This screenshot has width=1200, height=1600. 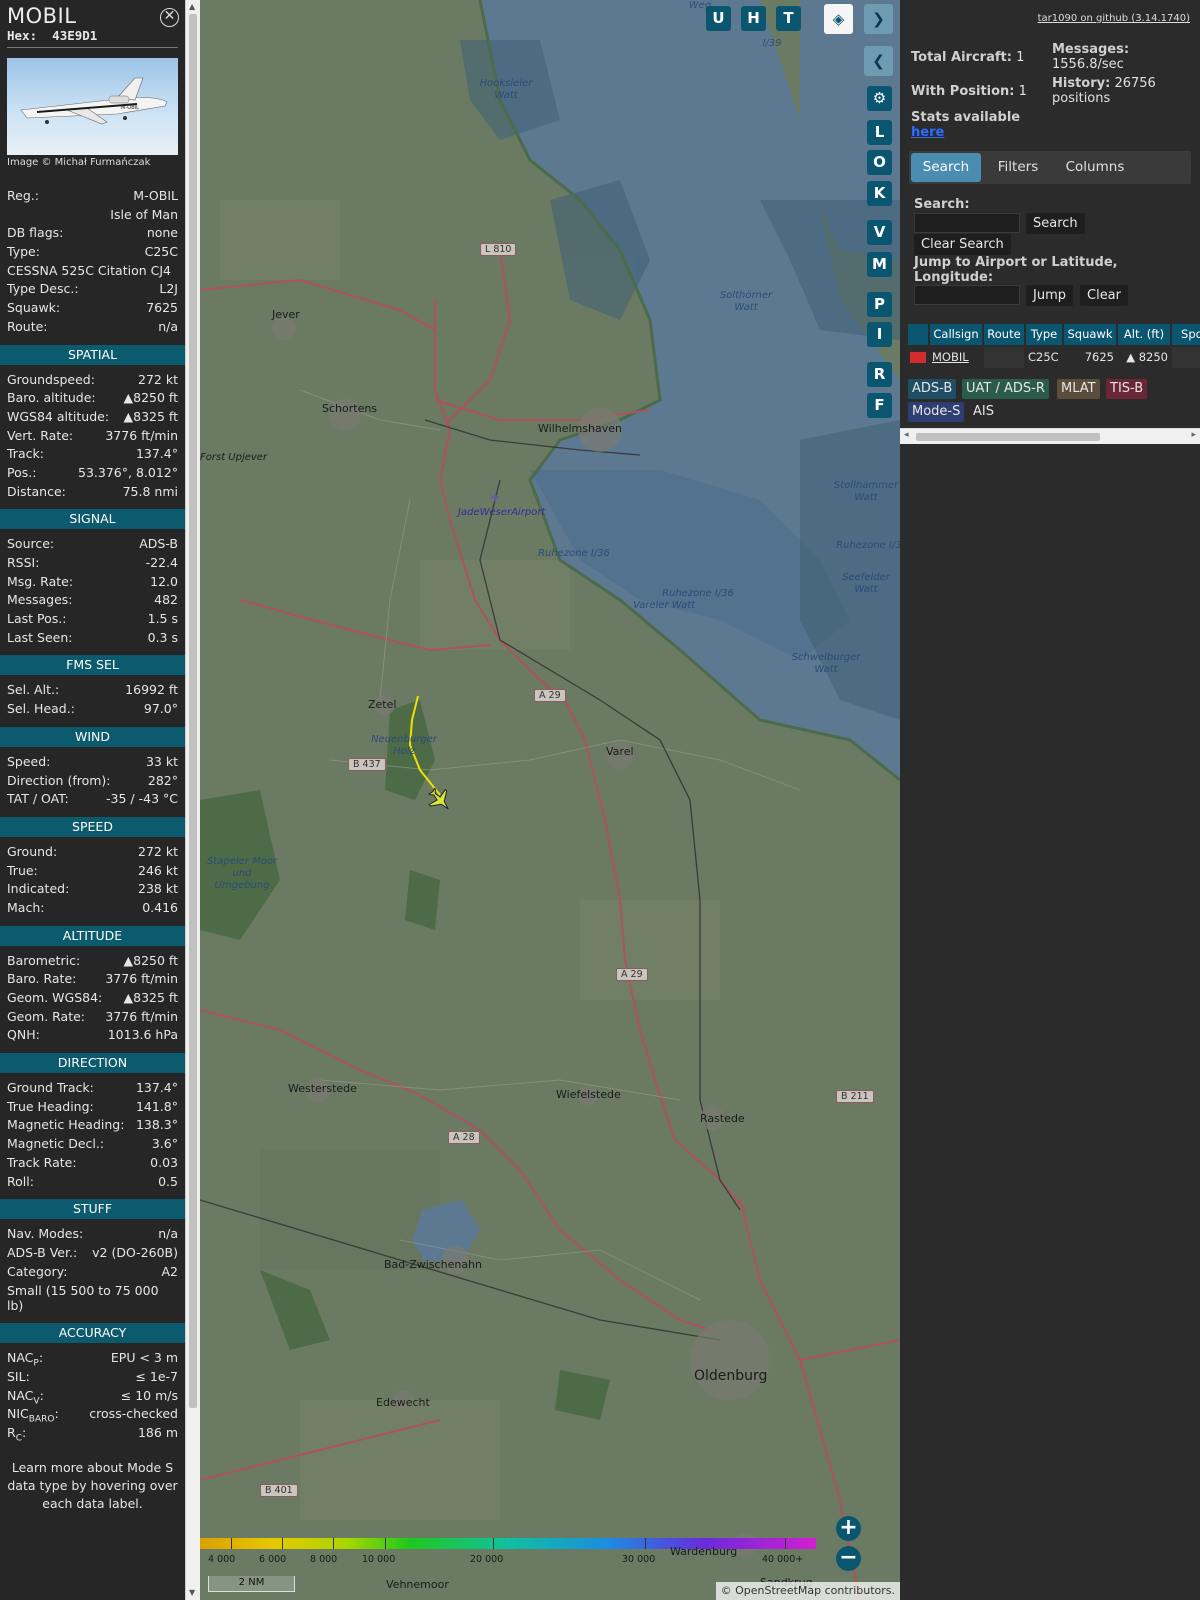 I want to click on info-label: Groundspeed:, so click(x=51, y=380).